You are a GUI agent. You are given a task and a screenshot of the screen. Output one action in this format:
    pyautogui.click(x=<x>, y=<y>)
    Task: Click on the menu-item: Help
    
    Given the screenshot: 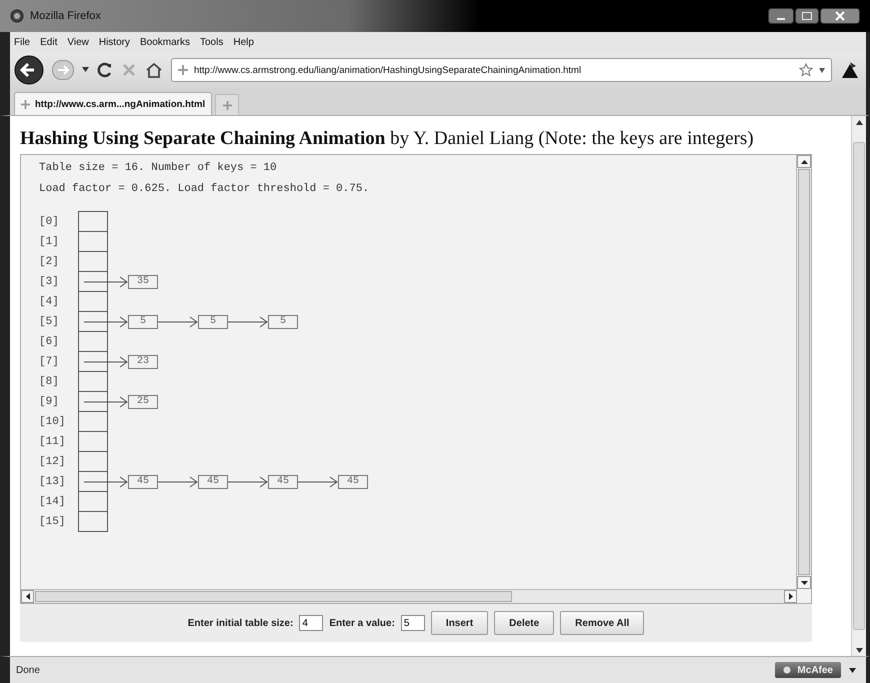 What is the action you would take?
    pyautogui.click(x=243, y=42)
    